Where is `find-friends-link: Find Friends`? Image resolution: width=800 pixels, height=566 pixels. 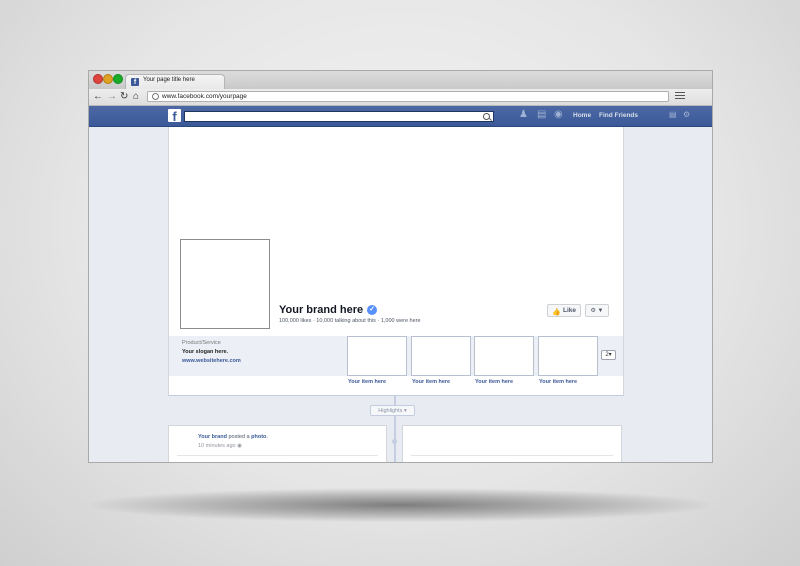 find-friends-link: Find Friends is located at coordinates (618, 115).